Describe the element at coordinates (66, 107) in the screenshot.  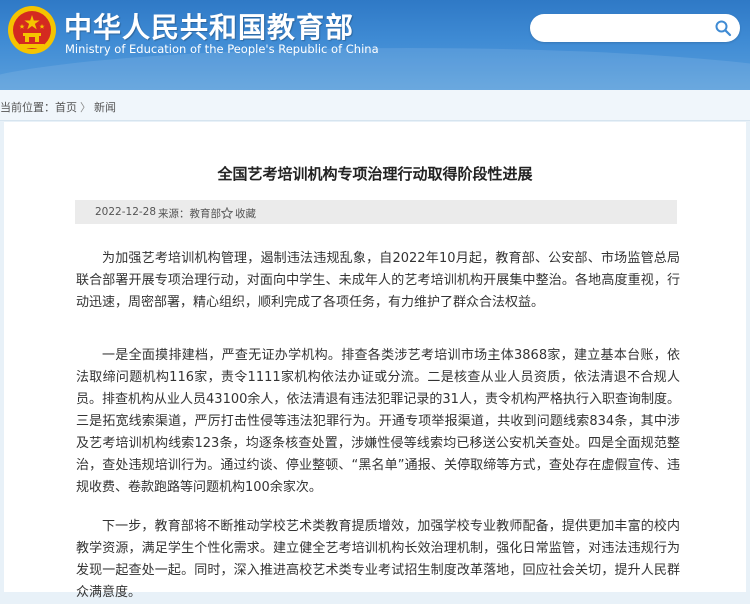
I see `breadcrumb-link-home: 首页` at that location.